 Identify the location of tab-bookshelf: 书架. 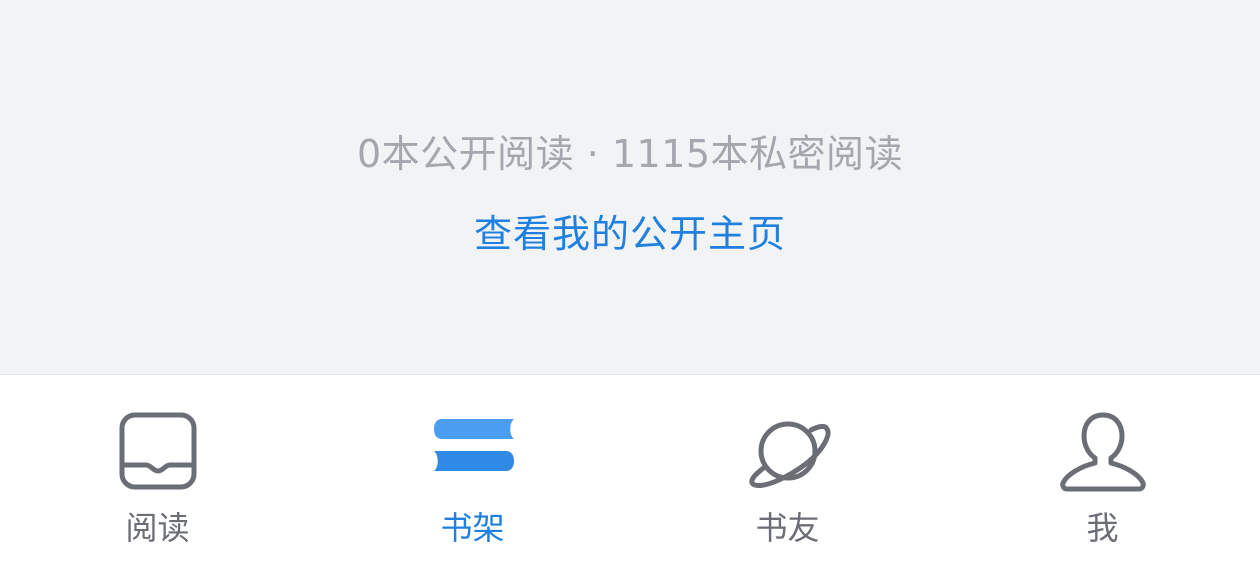
(472, 472).